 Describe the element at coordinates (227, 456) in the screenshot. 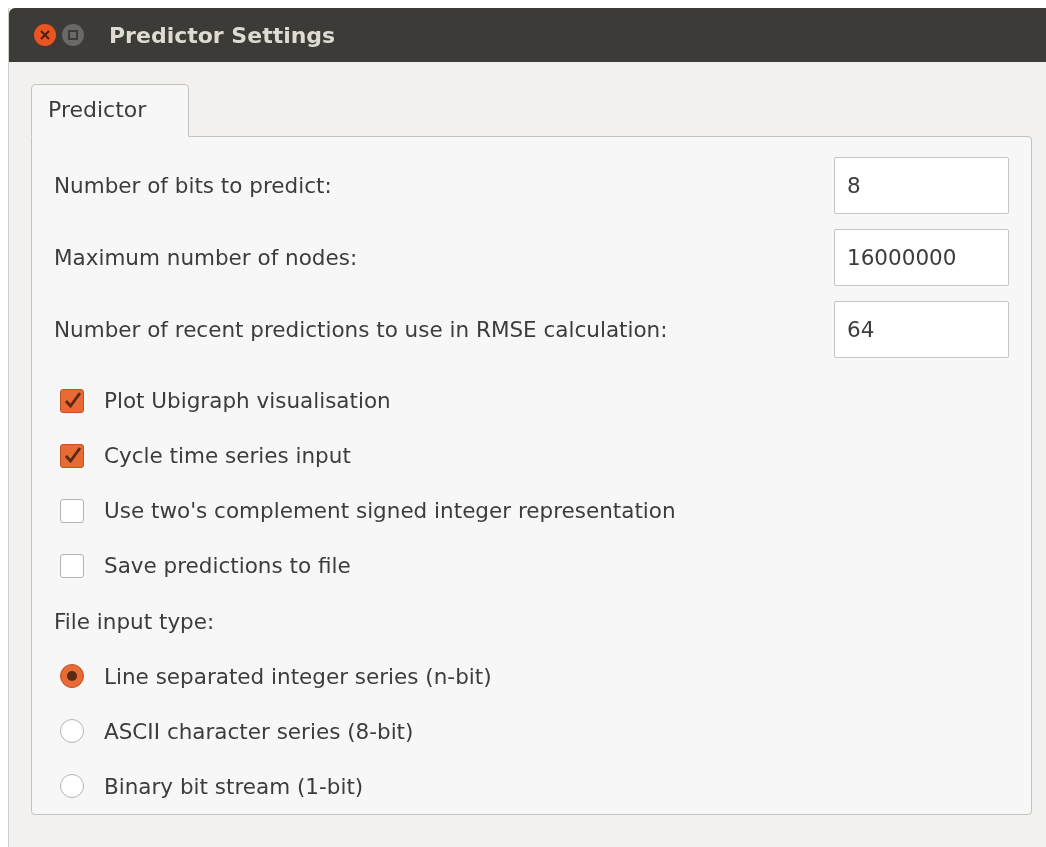

I see `checkbox-label: Cycle time series input` at that location.